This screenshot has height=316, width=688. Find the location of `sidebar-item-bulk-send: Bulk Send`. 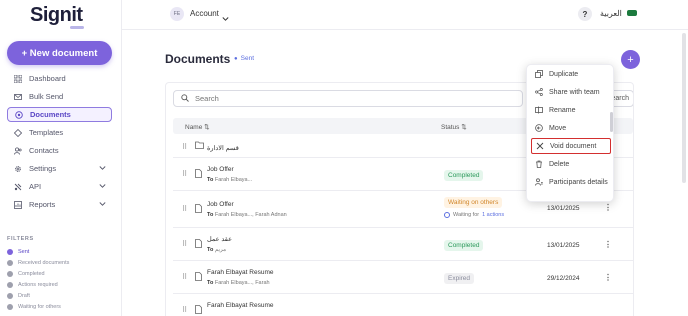

sidebar-item-bulk-send: Bulk Send is located at coordinates (59, 96).